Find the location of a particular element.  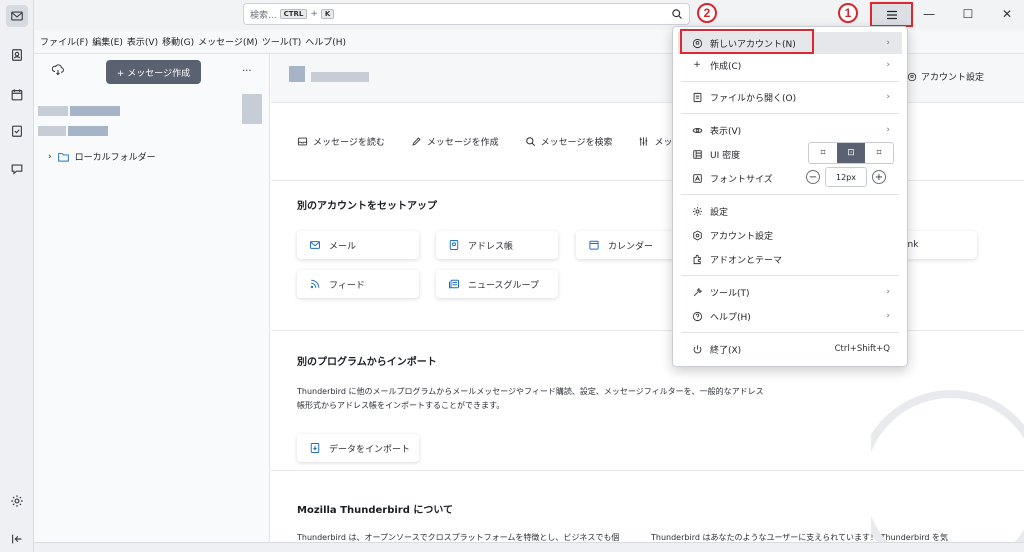

write-message-action: メッセージを作成 is located at coordinates (455, 141).